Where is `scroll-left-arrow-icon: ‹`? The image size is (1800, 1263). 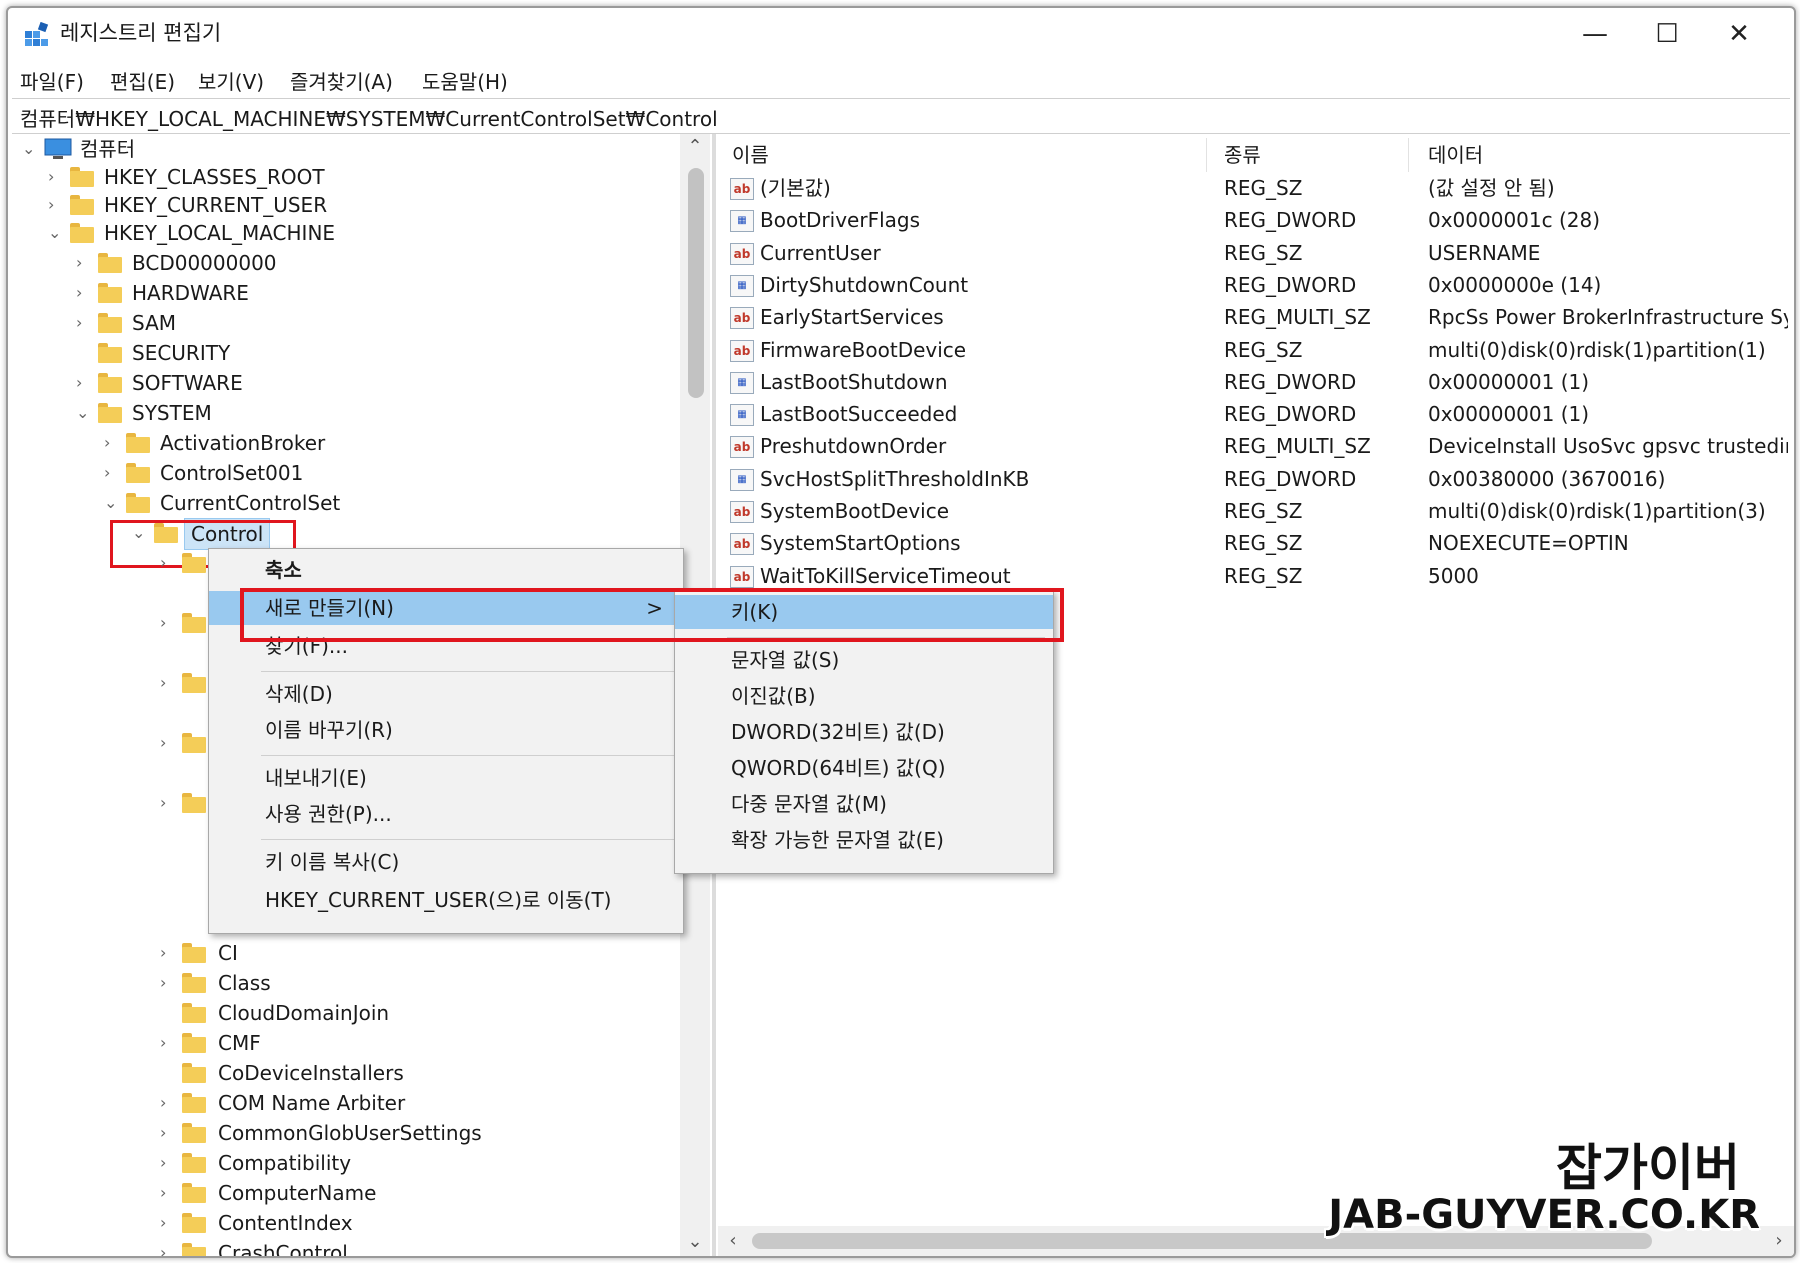
scroll-left-arrow-icon: ‹ is located at coordinates (733, 1240).